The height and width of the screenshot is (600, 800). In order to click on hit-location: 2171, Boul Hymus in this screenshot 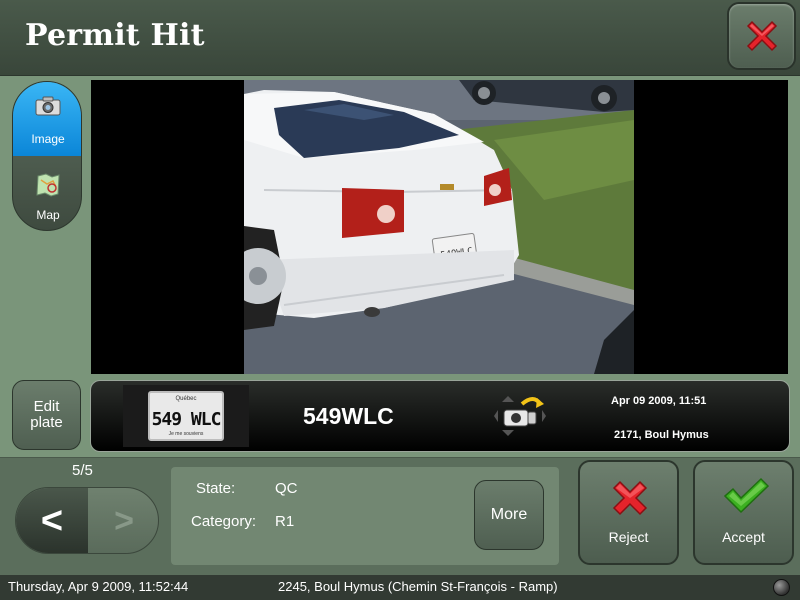, I will do `click(661, 435)`.